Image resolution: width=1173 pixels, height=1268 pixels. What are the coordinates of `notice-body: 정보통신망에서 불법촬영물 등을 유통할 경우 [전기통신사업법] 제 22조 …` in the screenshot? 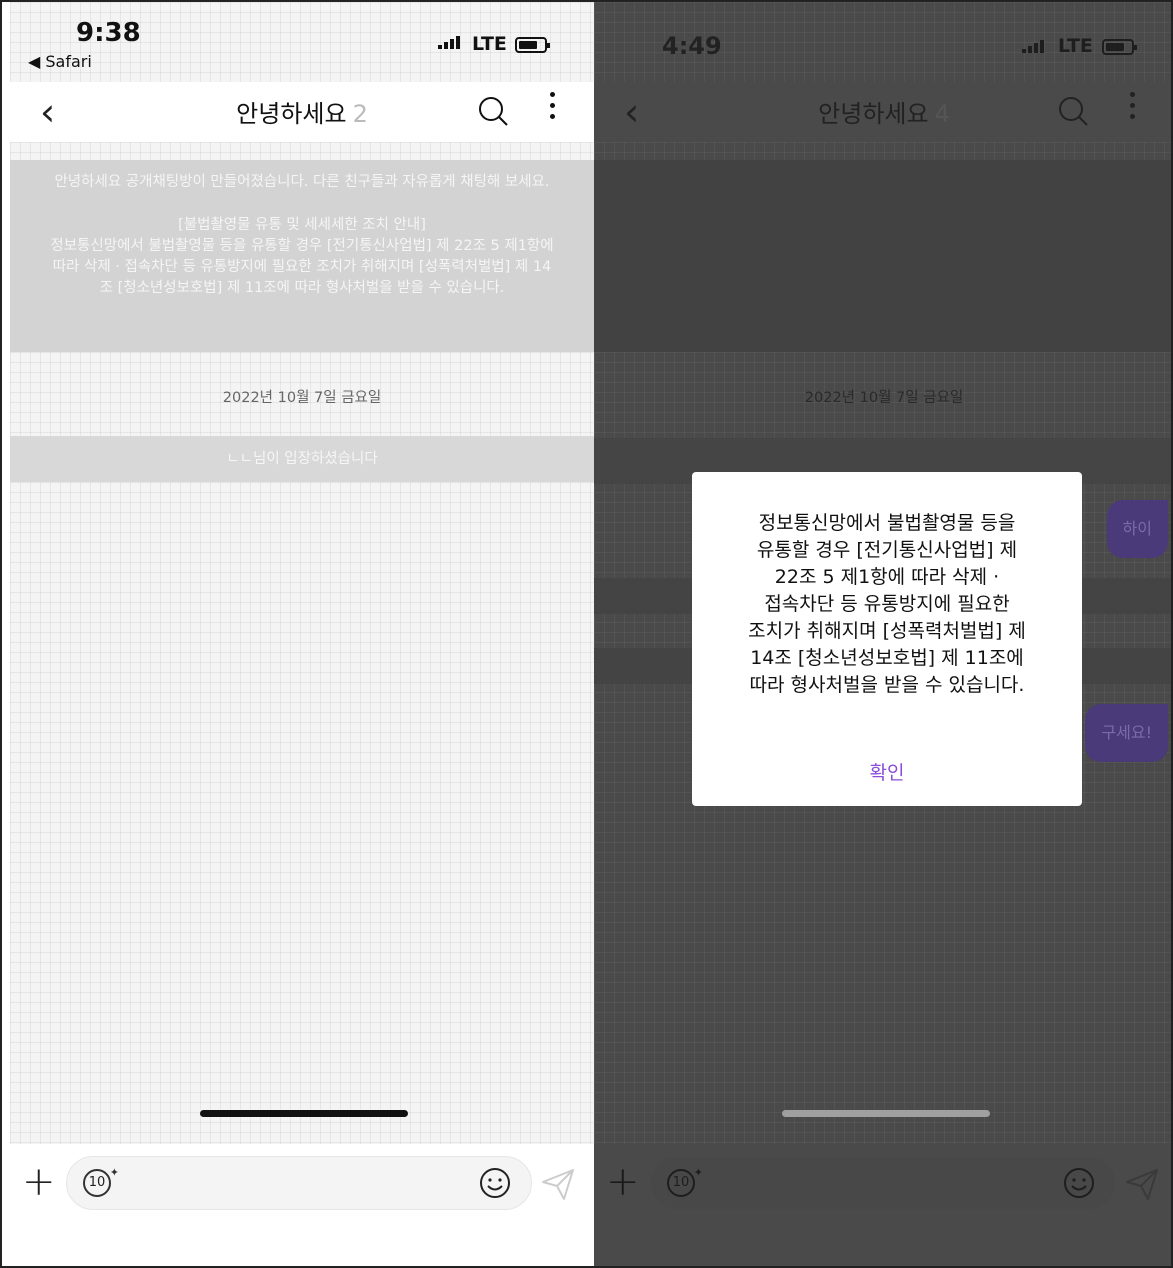 It's located at (302, 267).